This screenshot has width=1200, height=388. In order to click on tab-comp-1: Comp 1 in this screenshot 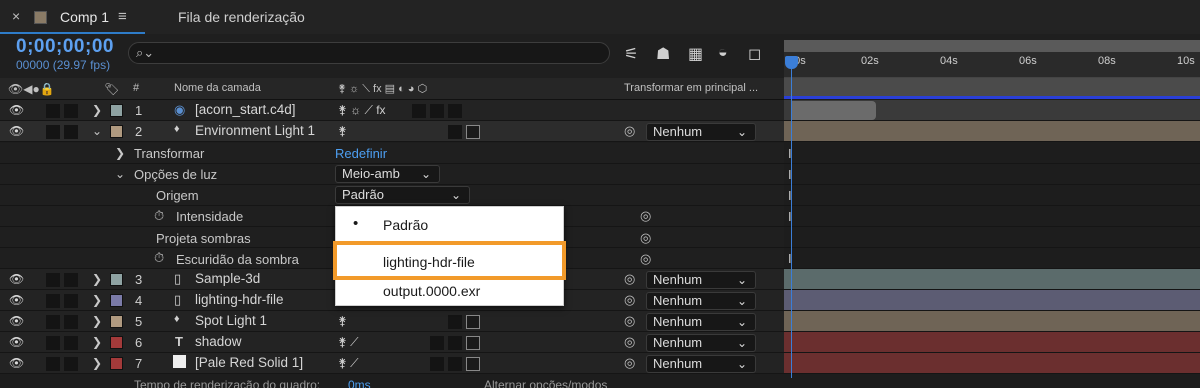, I will do `click(84, 17)`.